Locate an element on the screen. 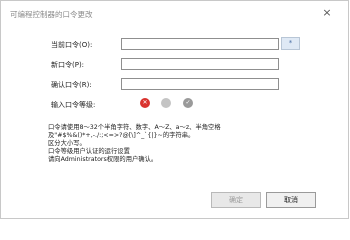 This screenshot has height=240, width=350. check-icon: ✓ is located at coordinates (188, 103).